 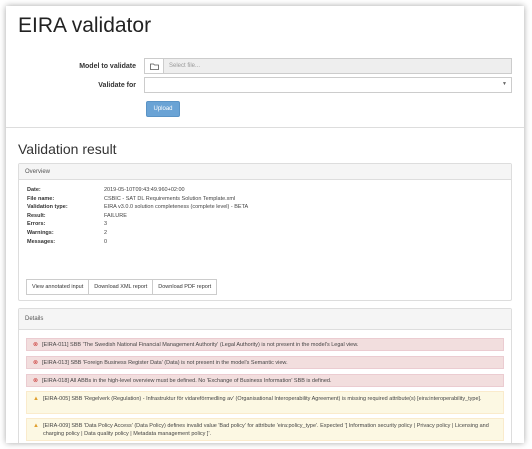 What do you see at coordinates (144, 190) in the screenshot?
I see `overview-value: 2019-05-10T09:43:49.960+02:00` at bounding box center [144, 190].